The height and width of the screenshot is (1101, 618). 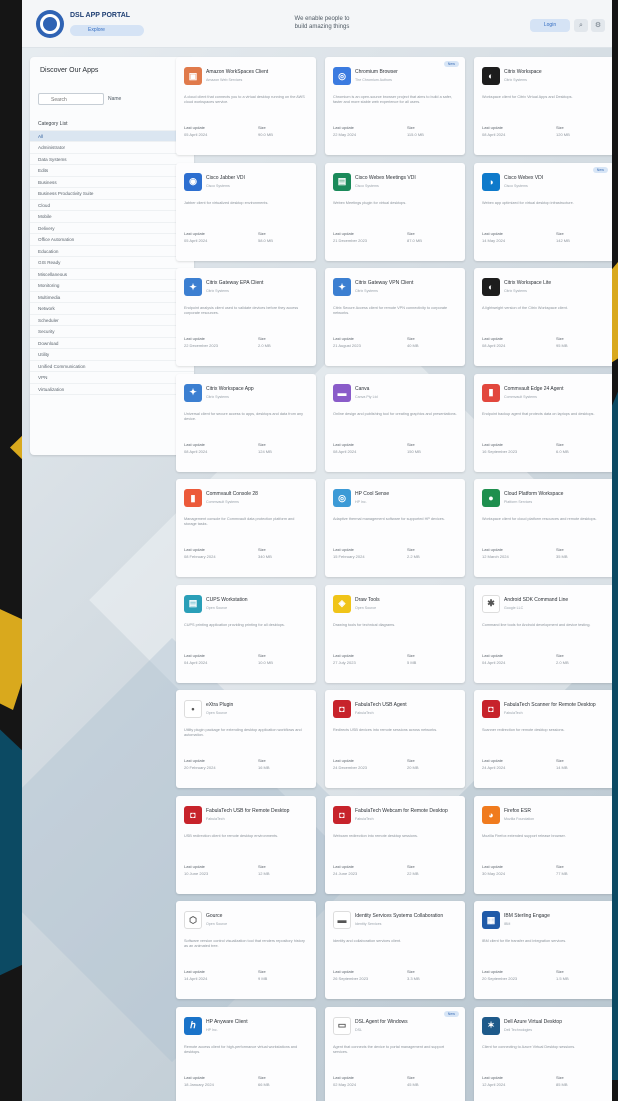 I want to click on sidebar-item: Miscellaneous, so click(x=112, y=274).